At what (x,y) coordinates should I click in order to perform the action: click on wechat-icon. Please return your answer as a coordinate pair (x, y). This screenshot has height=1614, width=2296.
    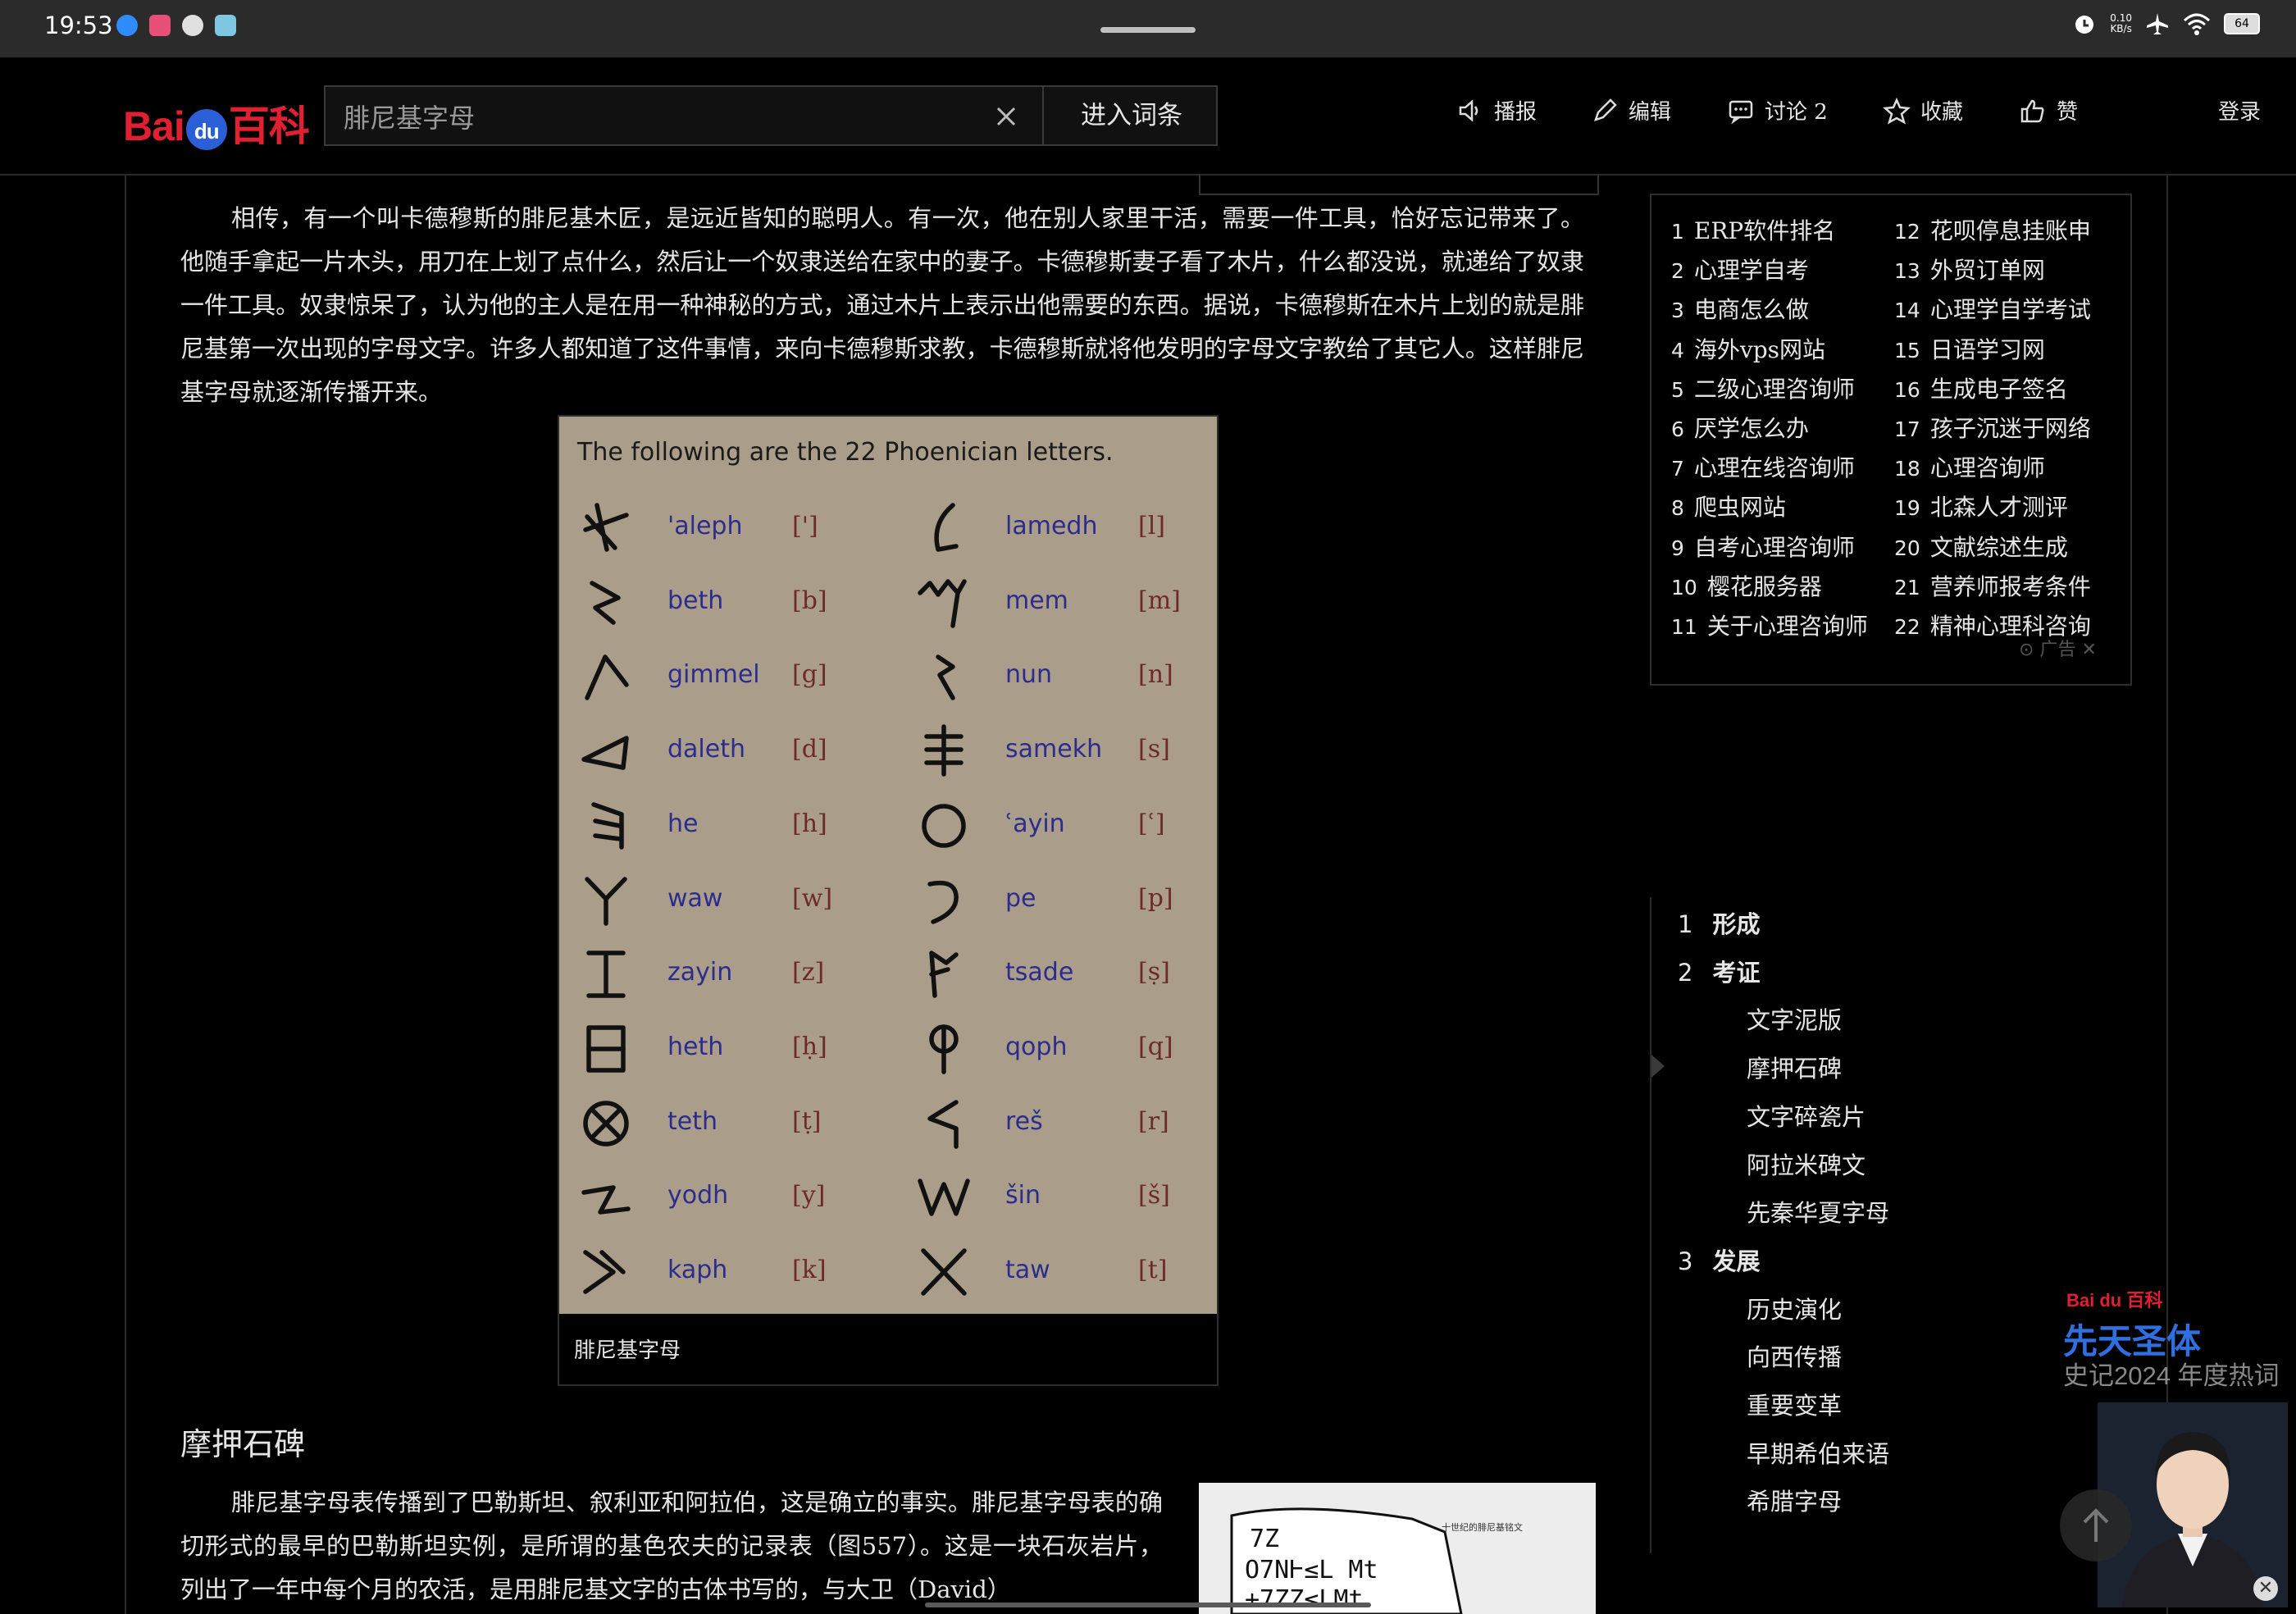
    Looking at the image, I should click on (192, 25).